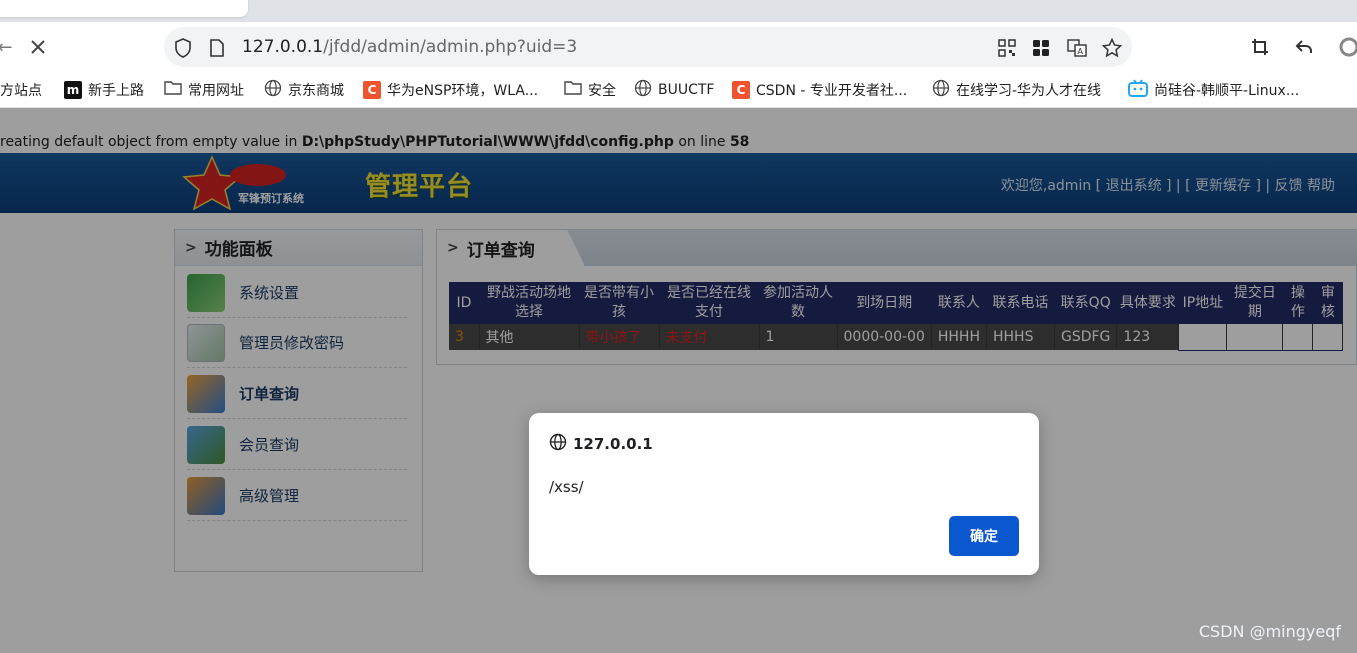 Image resolution: width=1357 pixels, height=653 pixels. I want to click on page-icon, so click(217, 48).